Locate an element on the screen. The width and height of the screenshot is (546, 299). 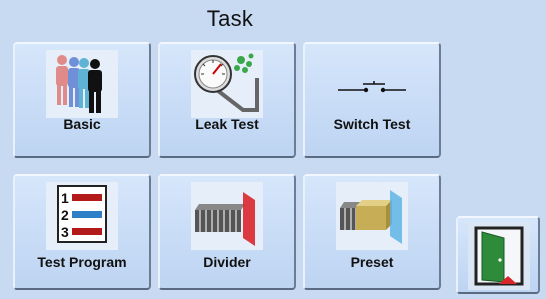
preset-label: Preset is located at coordinates (372, 262).